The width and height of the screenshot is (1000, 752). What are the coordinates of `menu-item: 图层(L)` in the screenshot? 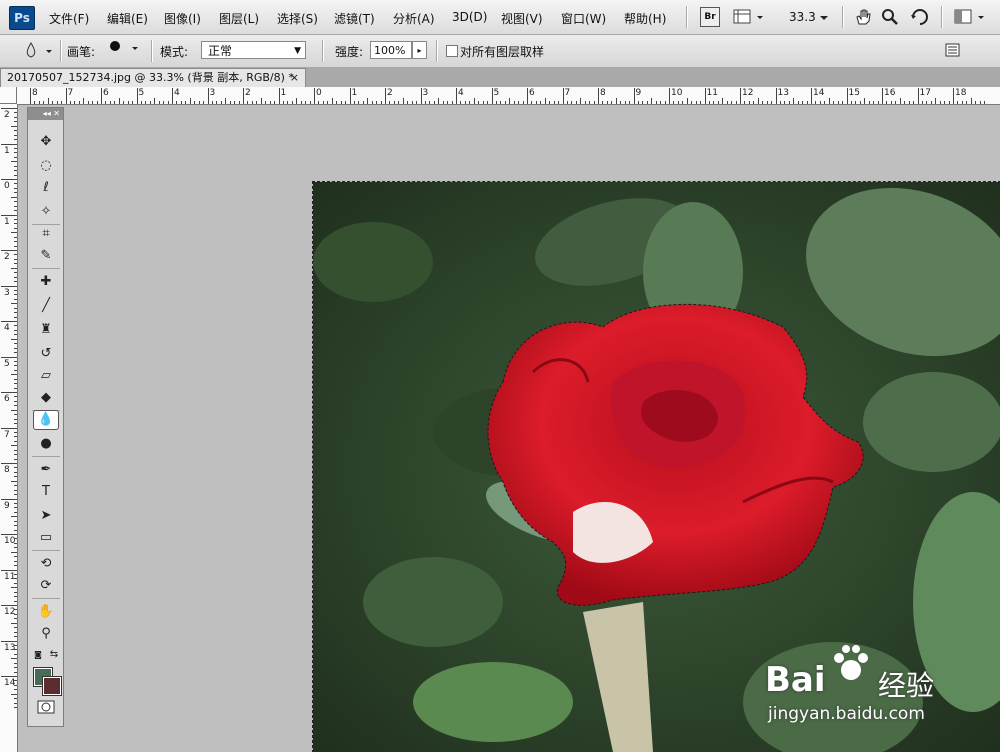 It's located at (239, 18).